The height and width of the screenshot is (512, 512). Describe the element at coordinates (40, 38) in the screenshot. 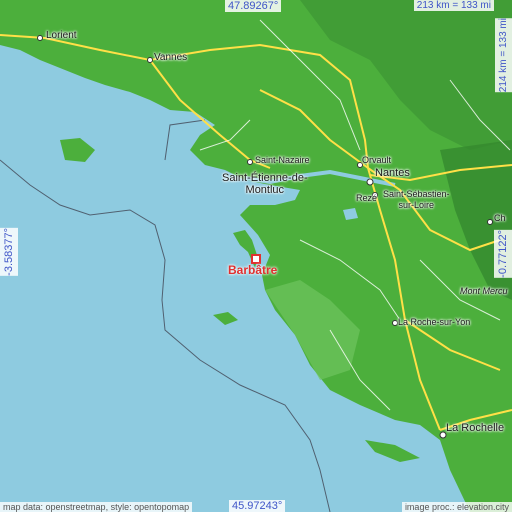

I see `lorient-marker` at that location.